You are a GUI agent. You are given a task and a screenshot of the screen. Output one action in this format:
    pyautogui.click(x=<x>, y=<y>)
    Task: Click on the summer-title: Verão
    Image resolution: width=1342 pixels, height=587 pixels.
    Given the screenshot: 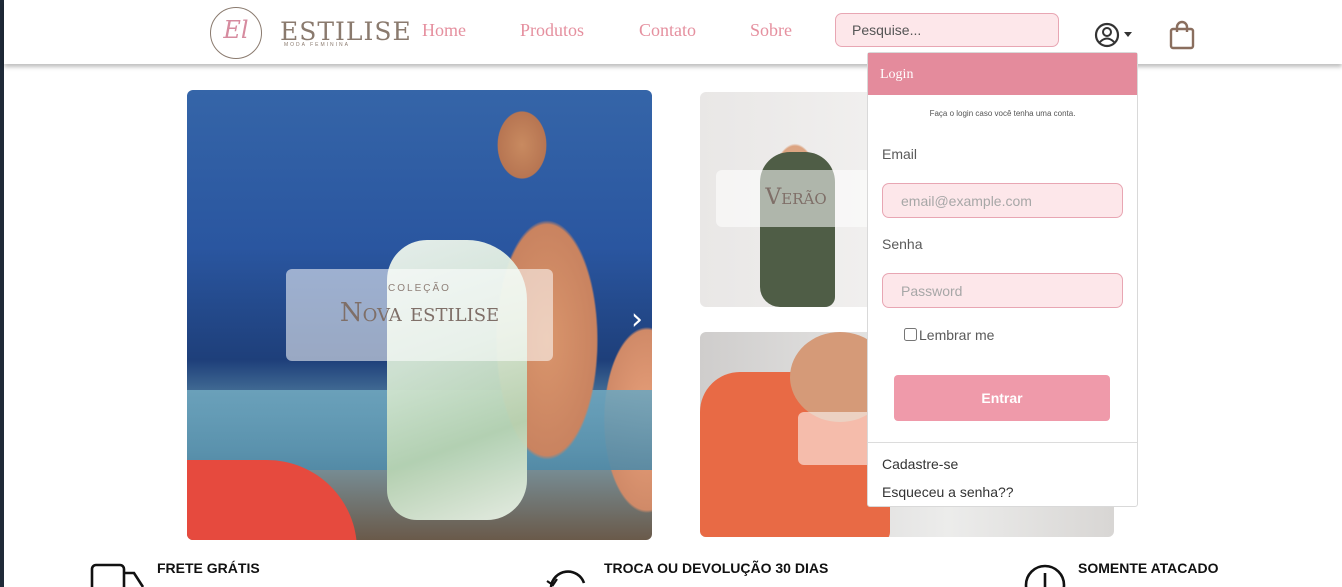 What is the action you would take?
    pyautogui.click(x=796, y=197)
    